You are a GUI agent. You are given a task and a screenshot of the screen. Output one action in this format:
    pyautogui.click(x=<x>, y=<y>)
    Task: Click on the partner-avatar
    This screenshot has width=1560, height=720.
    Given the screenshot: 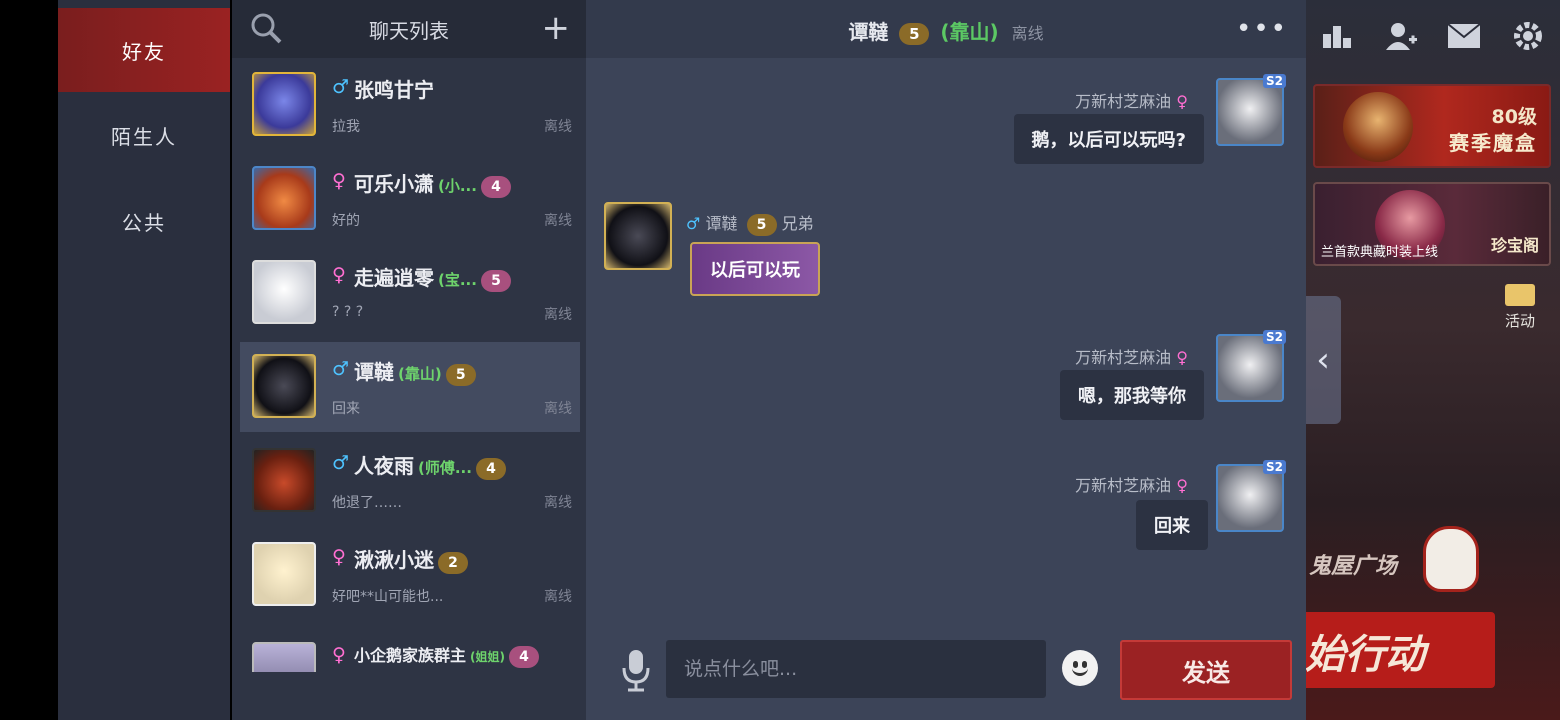 What is the action you would take?
    pyautogui.click(x=638, y=236)
    